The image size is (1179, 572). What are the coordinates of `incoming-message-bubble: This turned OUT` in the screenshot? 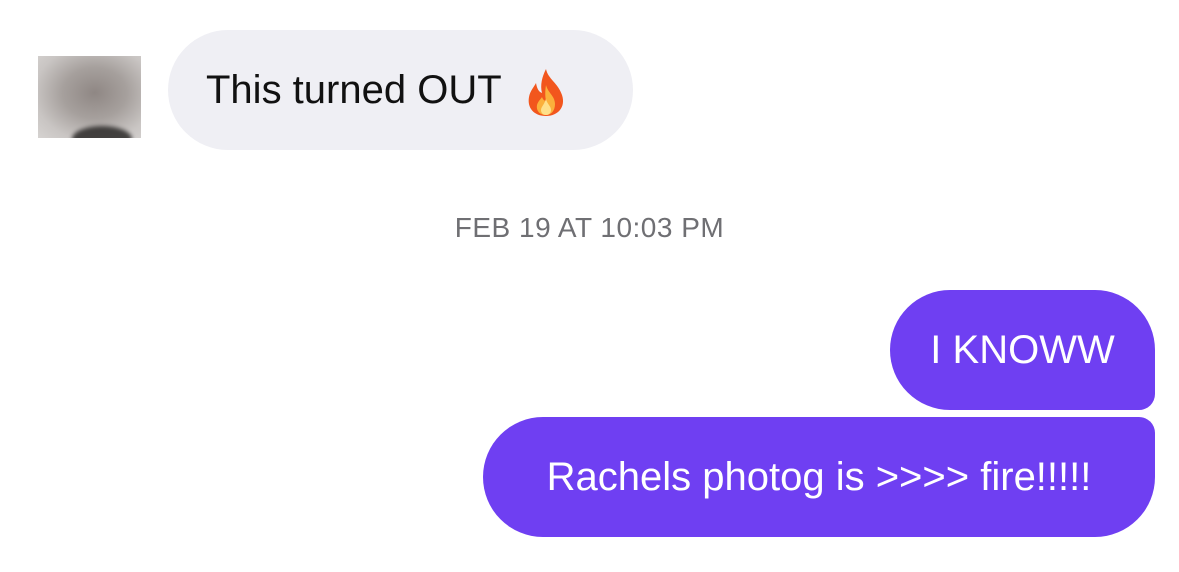 It's located at (400, 90).